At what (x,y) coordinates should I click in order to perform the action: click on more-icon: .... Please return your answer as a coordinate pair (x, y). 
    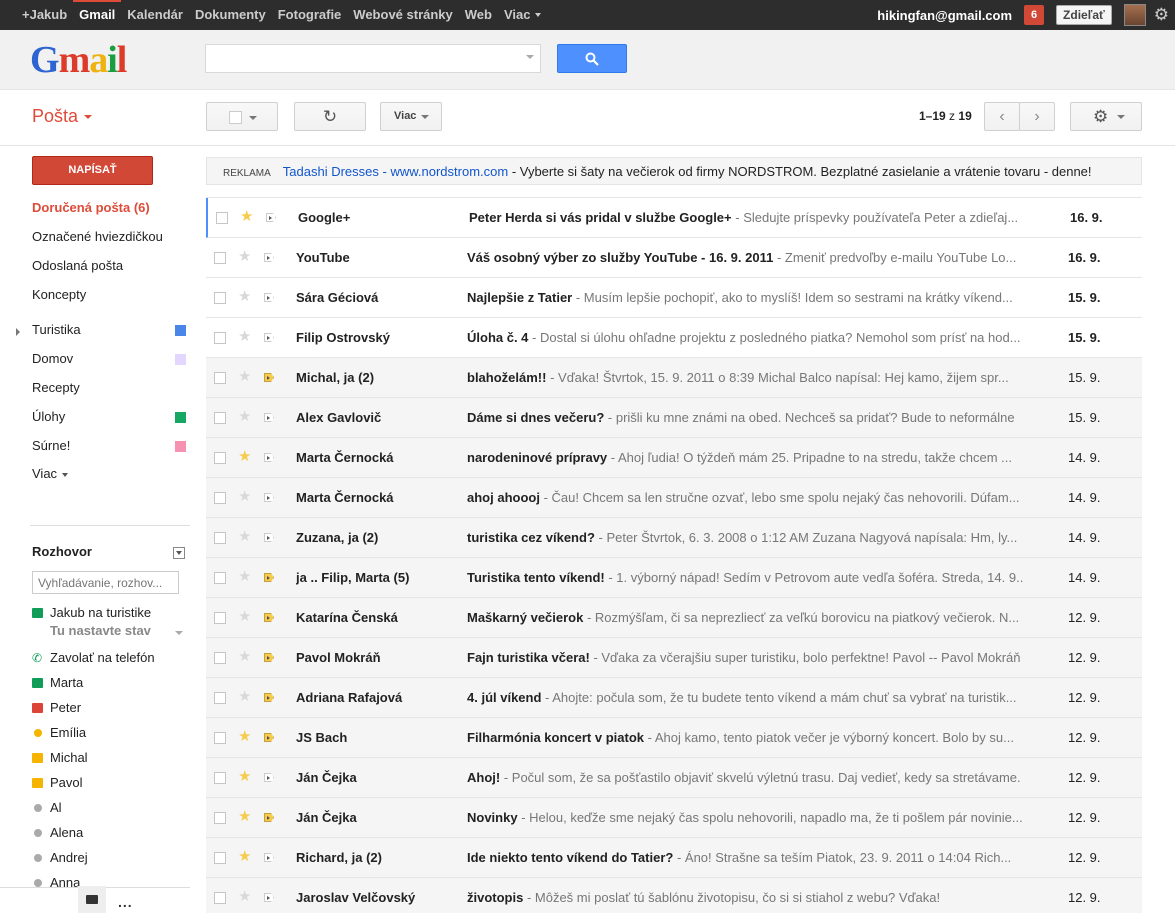
    Looking at the image, I should click on (125, 902).